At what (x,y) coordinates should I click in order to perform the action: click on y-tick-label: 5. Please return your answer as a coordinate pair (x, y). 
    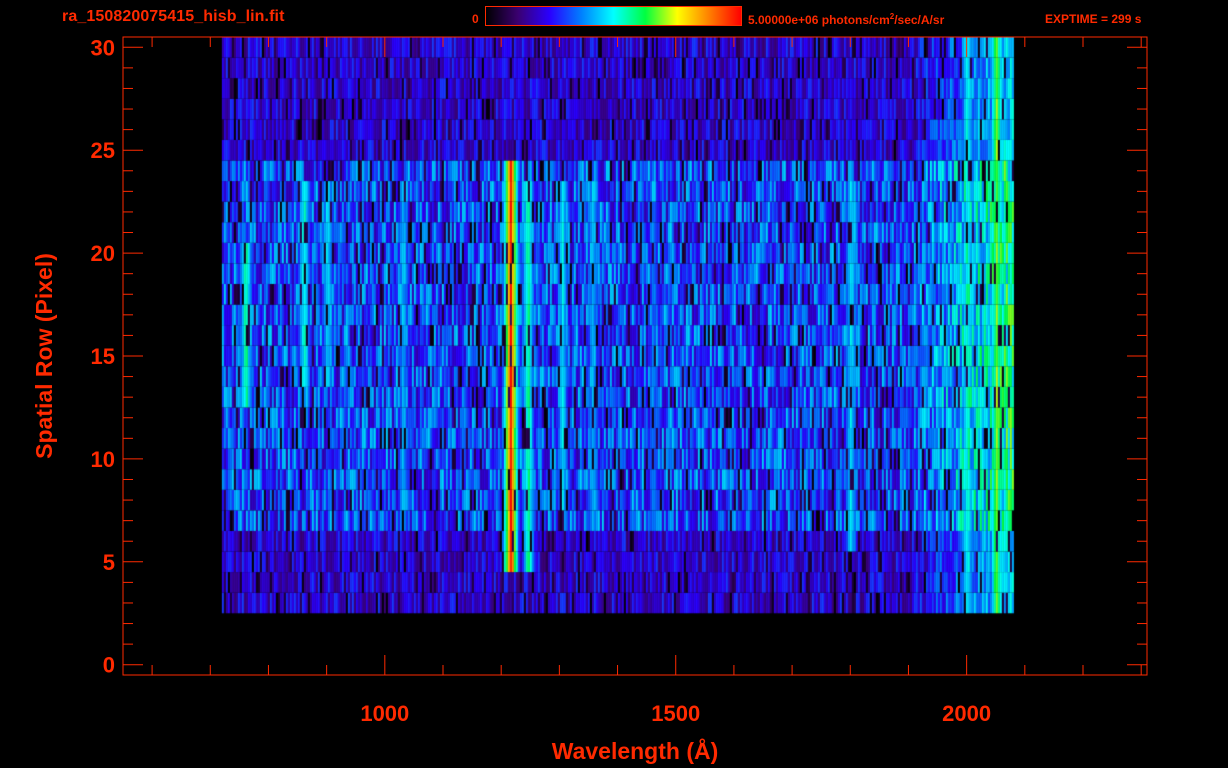
    Looking at the image, I should click on (109, 562).